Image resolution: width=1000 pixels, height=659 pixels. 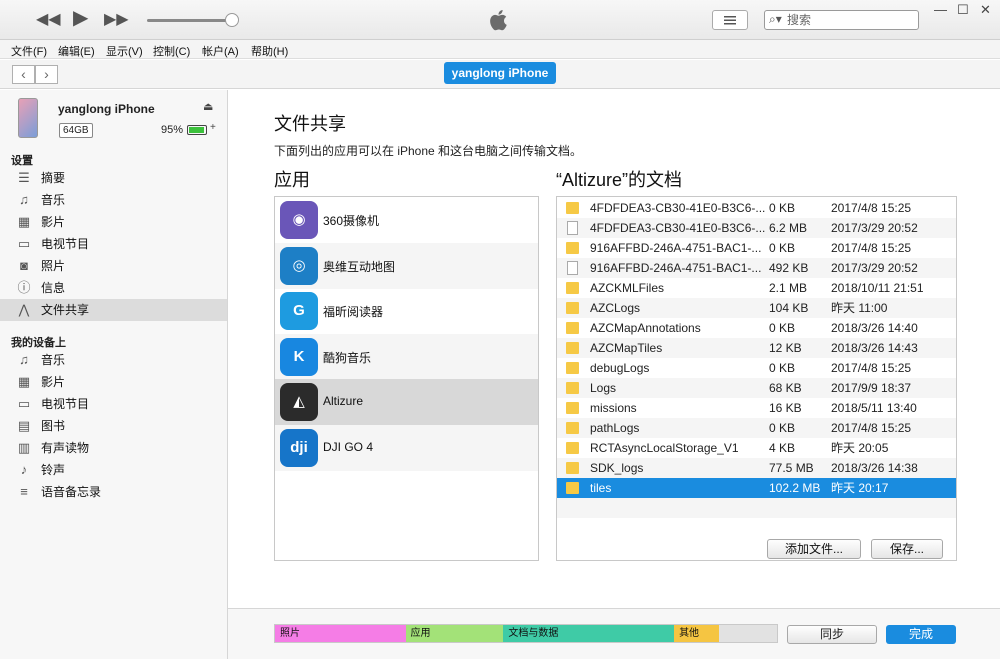 What do you see at coordinates (874, 408) in the screenshot?
I see `document-date: 2018/5/11 13:40` at bounding box center [874, 408].